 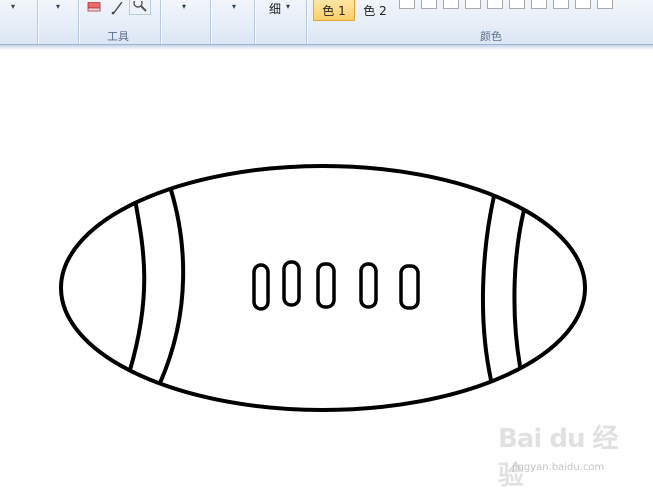 I want to click on left-stripe-outer, so click(x=137, y=287).